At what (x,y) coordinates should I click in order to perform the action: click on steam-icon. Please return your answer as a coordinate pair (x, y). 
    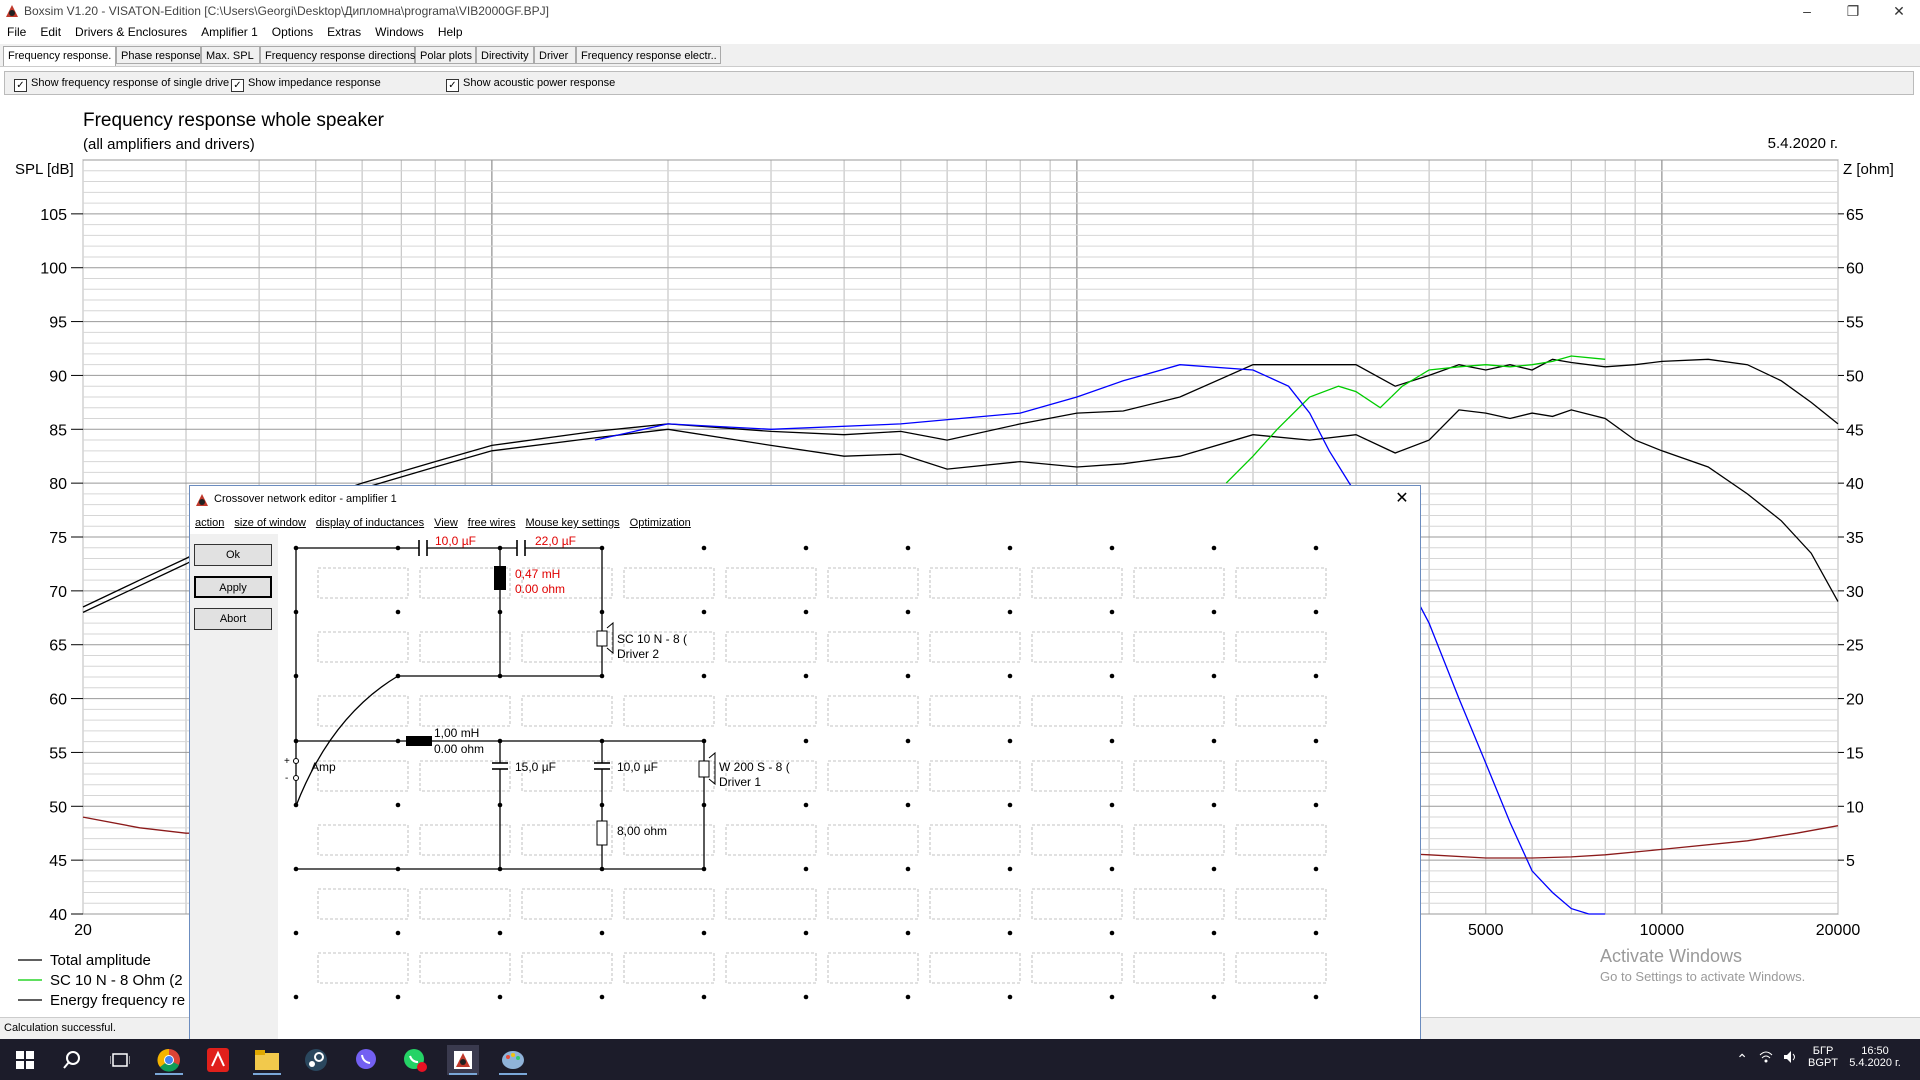
    Looking at the image, I should click on (316, 1060).